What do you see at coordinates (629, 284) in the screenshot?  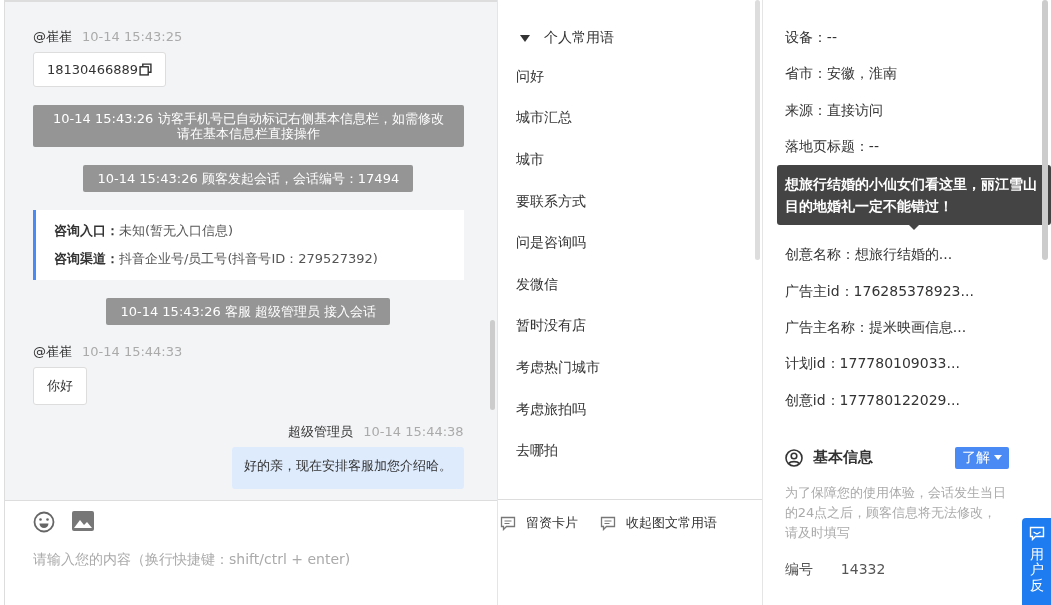 I see `phrase-item: 发微信` at bounding box center [629, 284].